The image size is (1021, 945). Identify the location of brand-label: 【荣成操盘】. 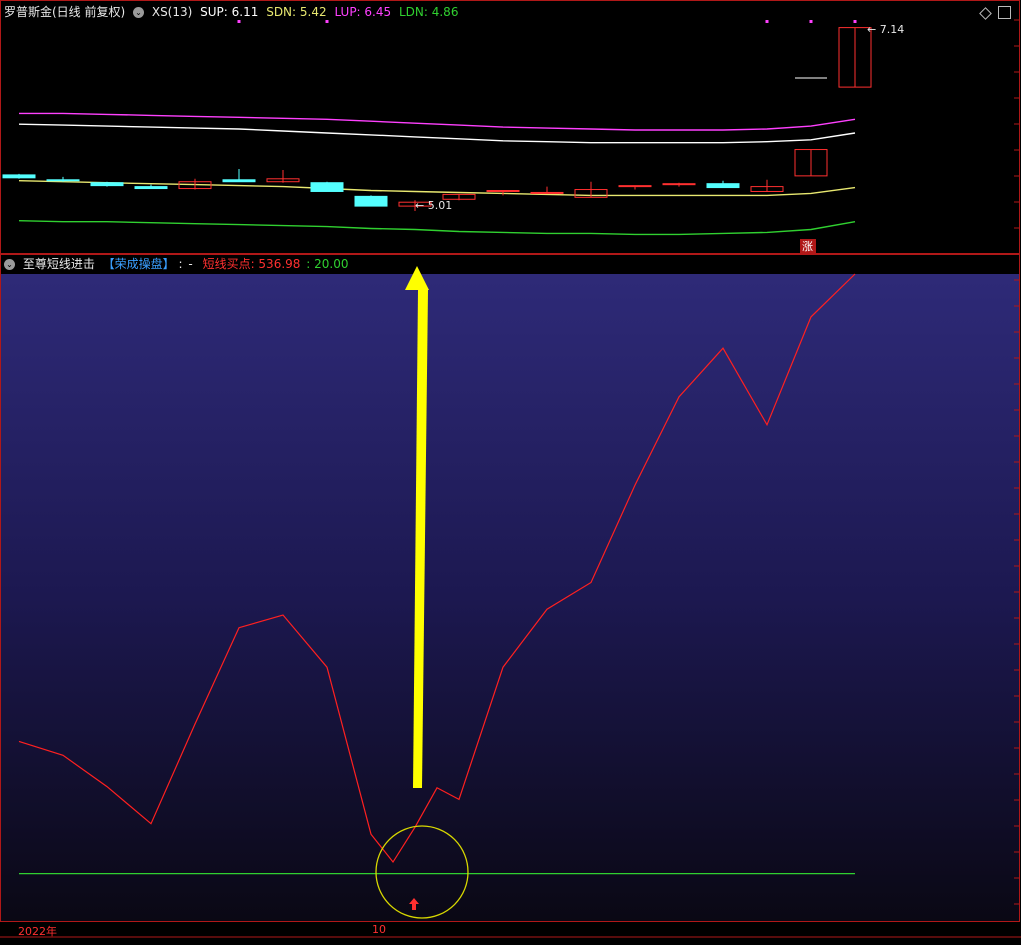
(138, 264).